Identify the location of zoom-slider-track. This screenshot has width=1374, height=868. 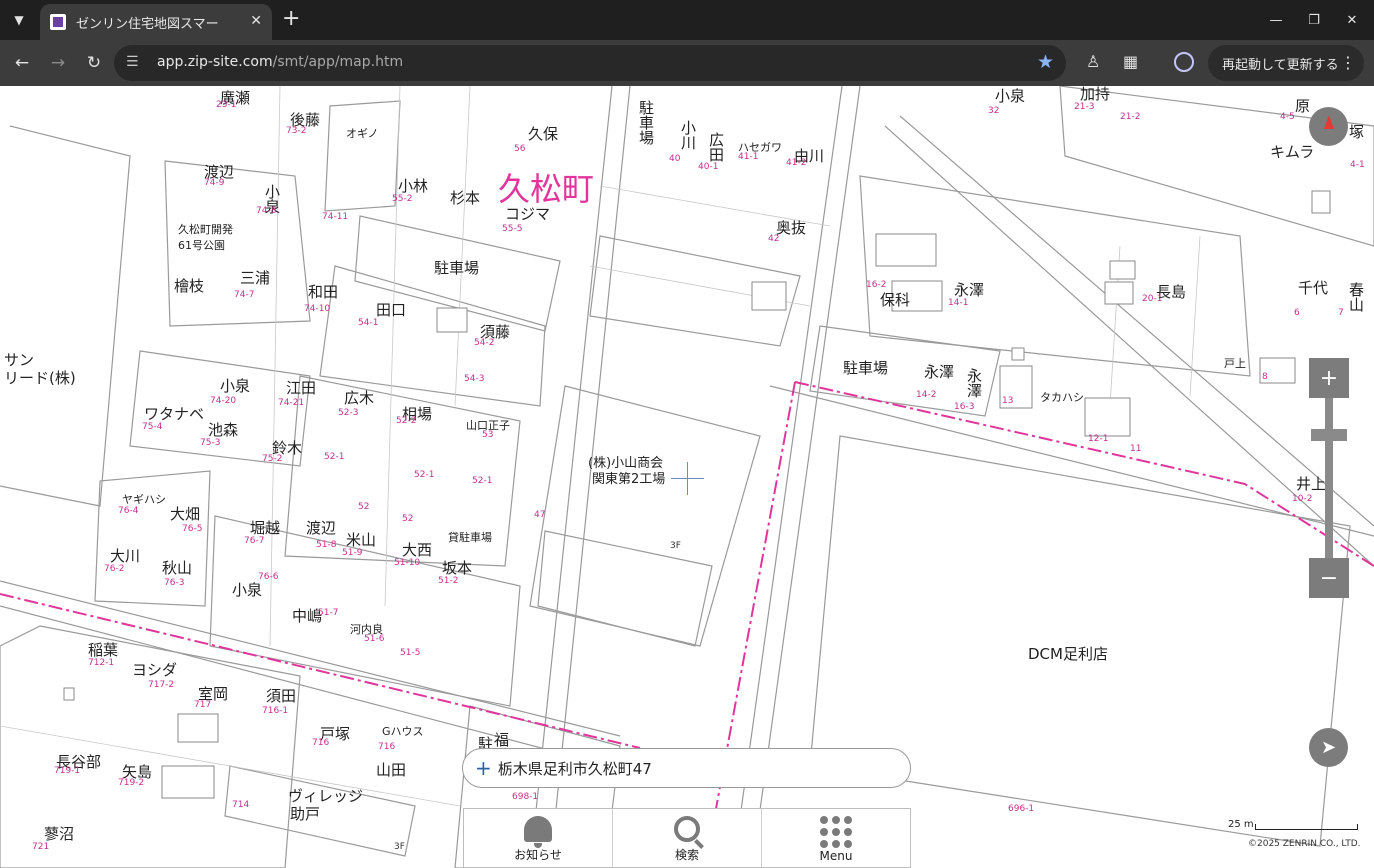
(1329, 478).